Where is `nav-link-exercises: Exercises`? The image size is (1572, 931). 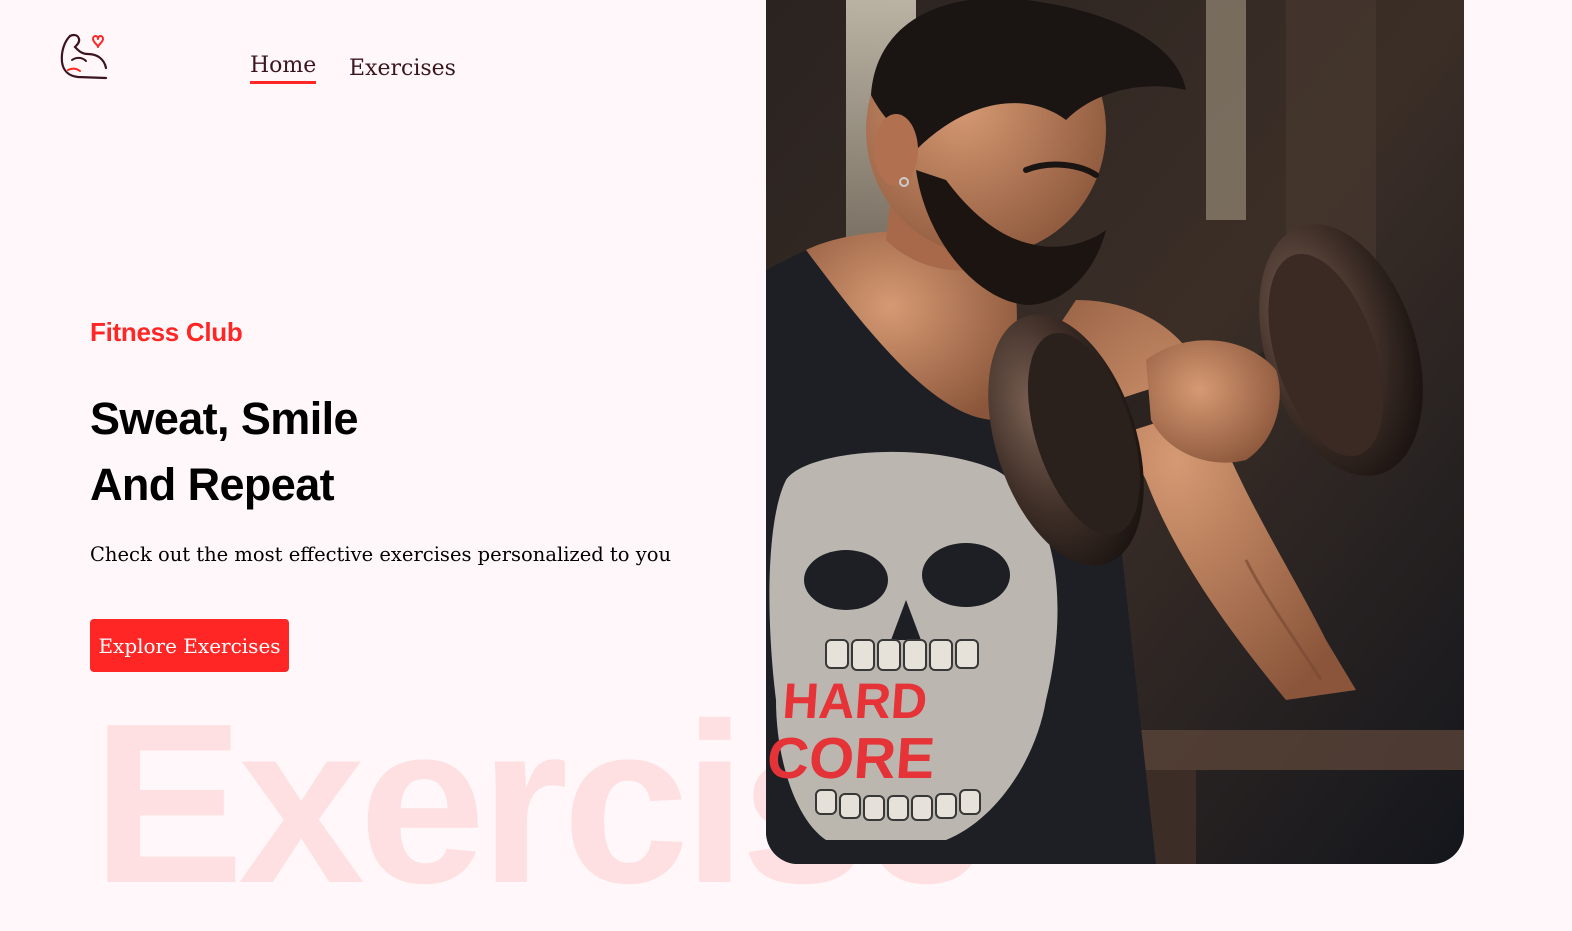 nav-link-exercises: Exercises is located at coordinates (402, 68).